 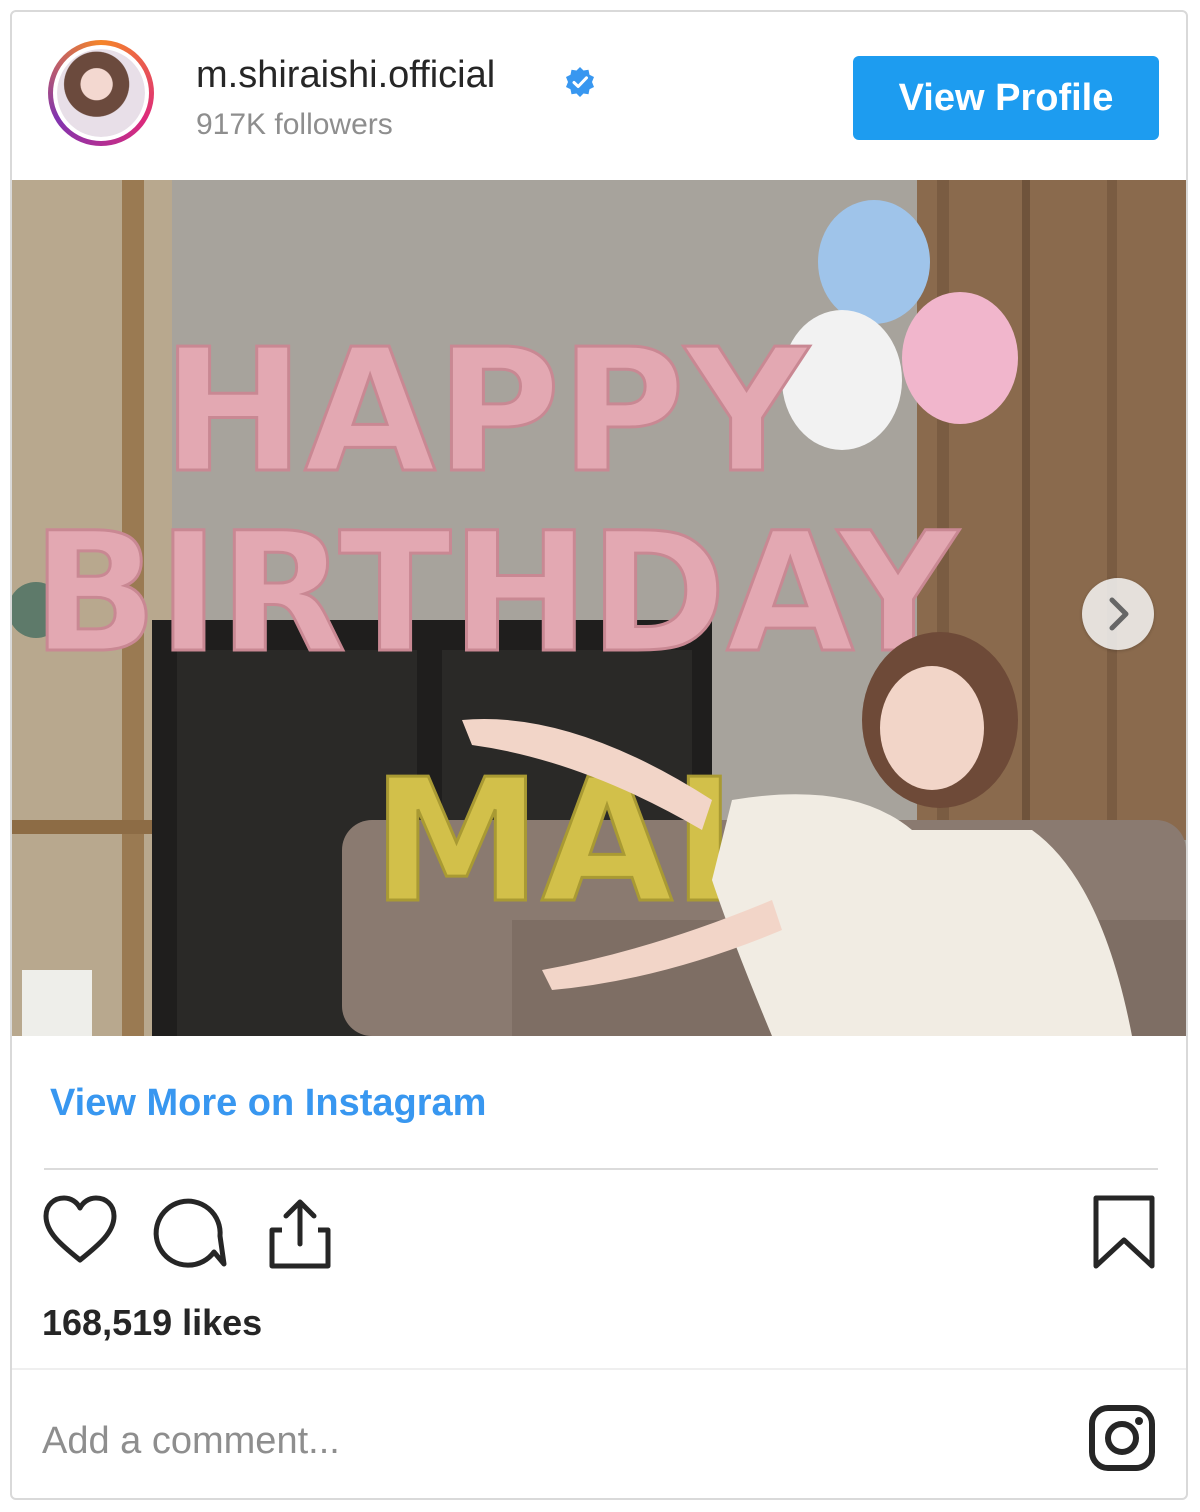 I want to click on comment-input, so click(x=492, y=1441).